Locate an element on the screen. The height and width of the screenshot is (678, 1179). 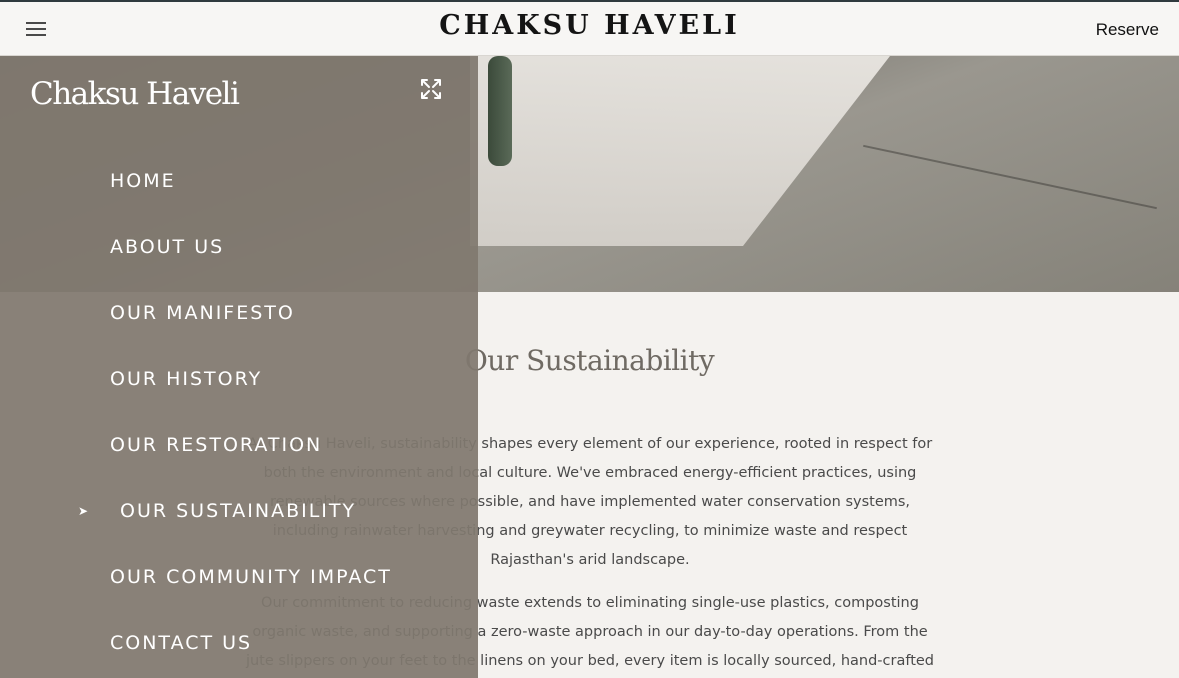
nav-item-label: OUR HISTORY is located at coordinates (186, 379).